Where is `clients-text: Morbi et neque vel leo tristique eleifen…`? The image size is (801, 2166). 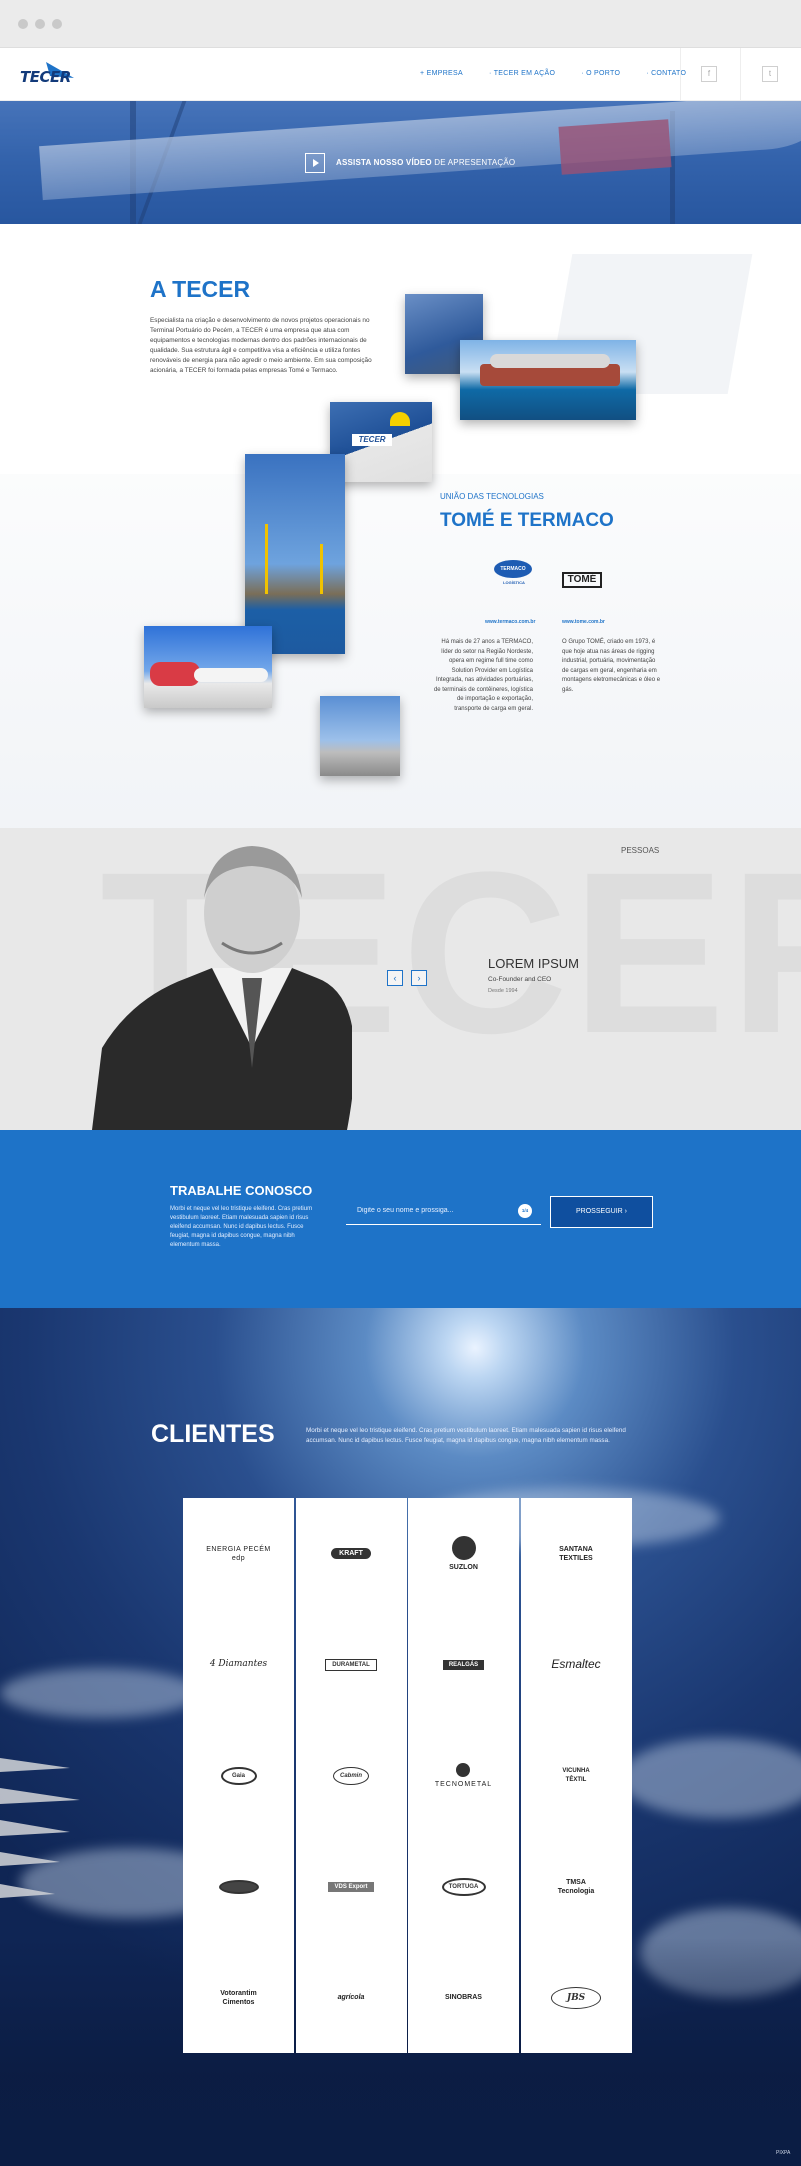 clients-text: Morbi et neque vel leo tristique eleifen… is located at coordinates (466, 1435).